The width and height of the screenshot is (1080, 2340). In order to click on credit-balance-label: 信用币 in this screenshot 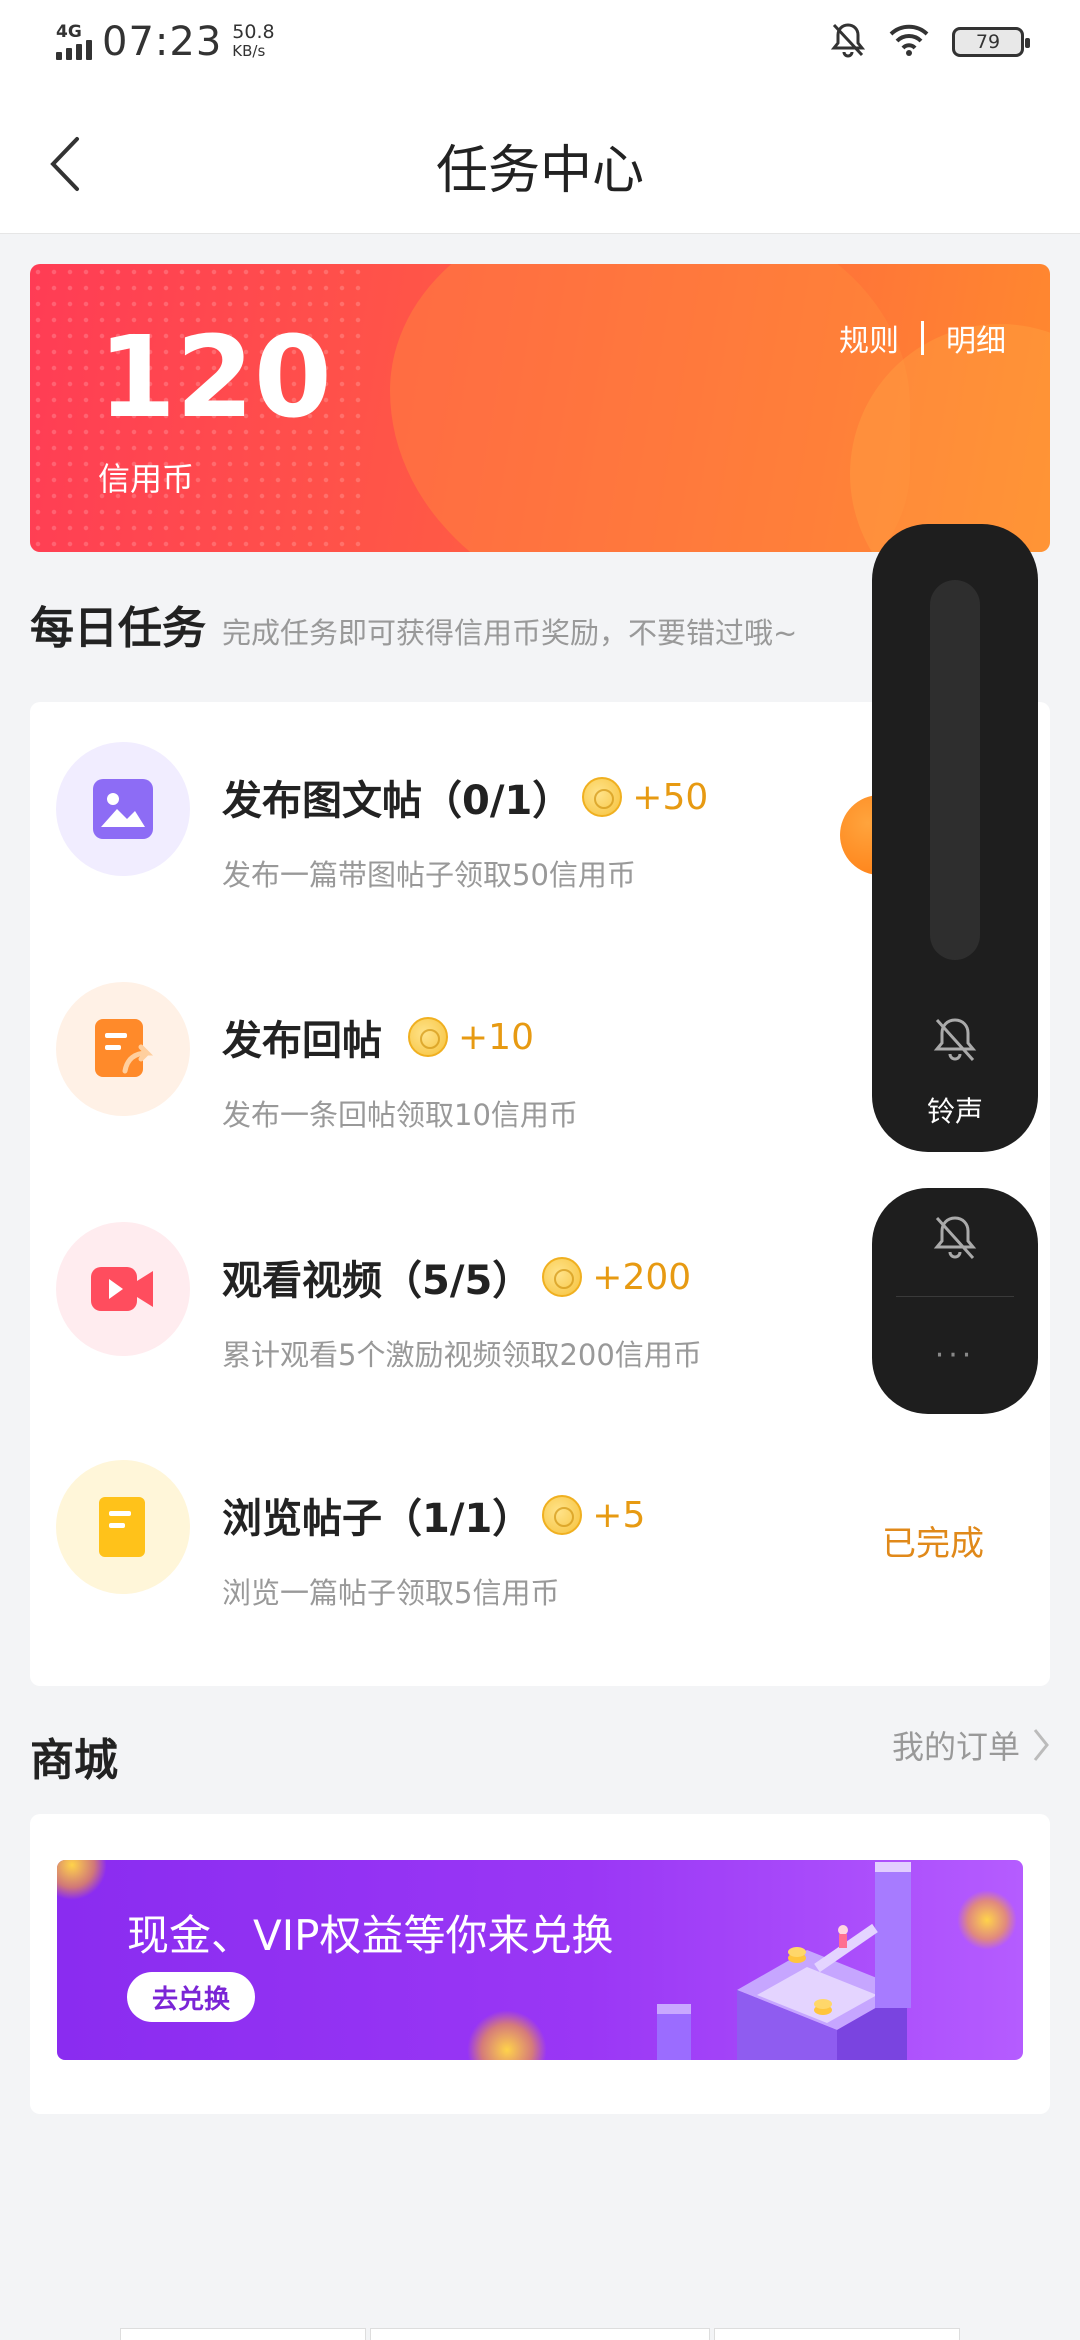, I will do `click(146, 479)`.